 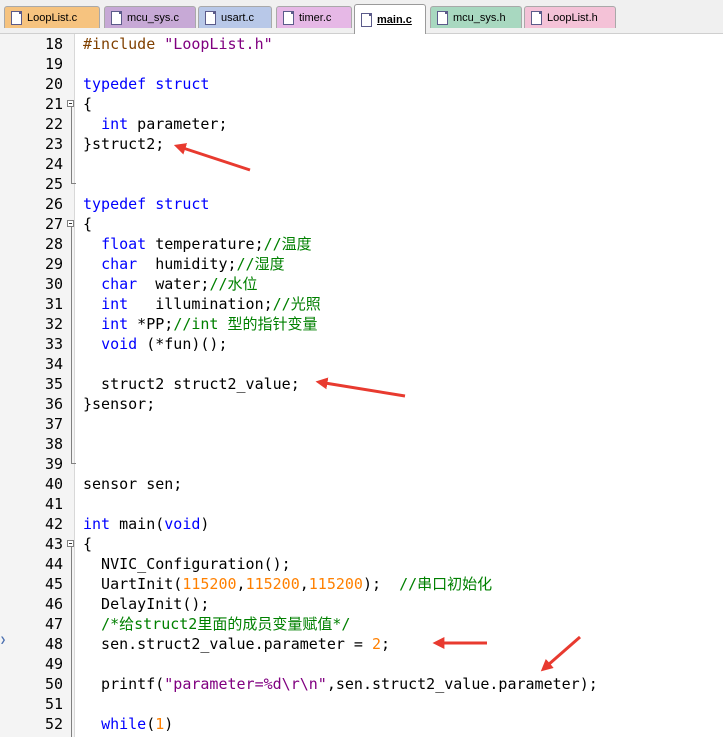 What do you see at coordinates (205, 244) in the screenshot?
I see `code-token: temperature;` at bounding box center [205, 244].